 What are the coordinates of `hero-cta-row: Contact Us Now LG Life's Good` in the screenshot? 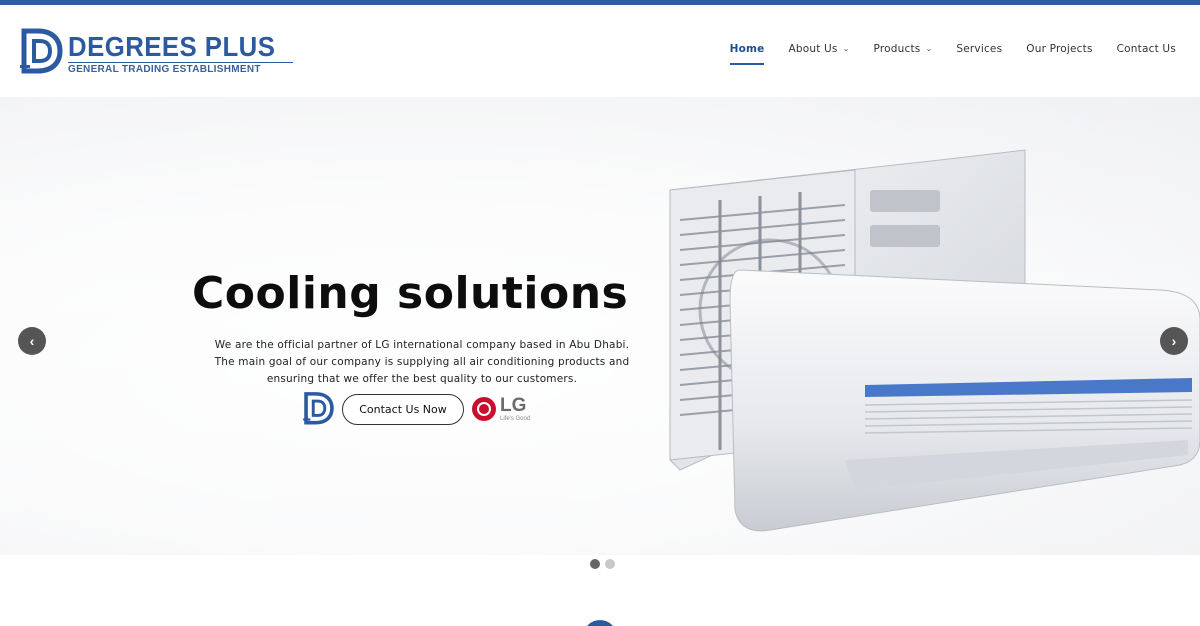 It's located at (416, 409).